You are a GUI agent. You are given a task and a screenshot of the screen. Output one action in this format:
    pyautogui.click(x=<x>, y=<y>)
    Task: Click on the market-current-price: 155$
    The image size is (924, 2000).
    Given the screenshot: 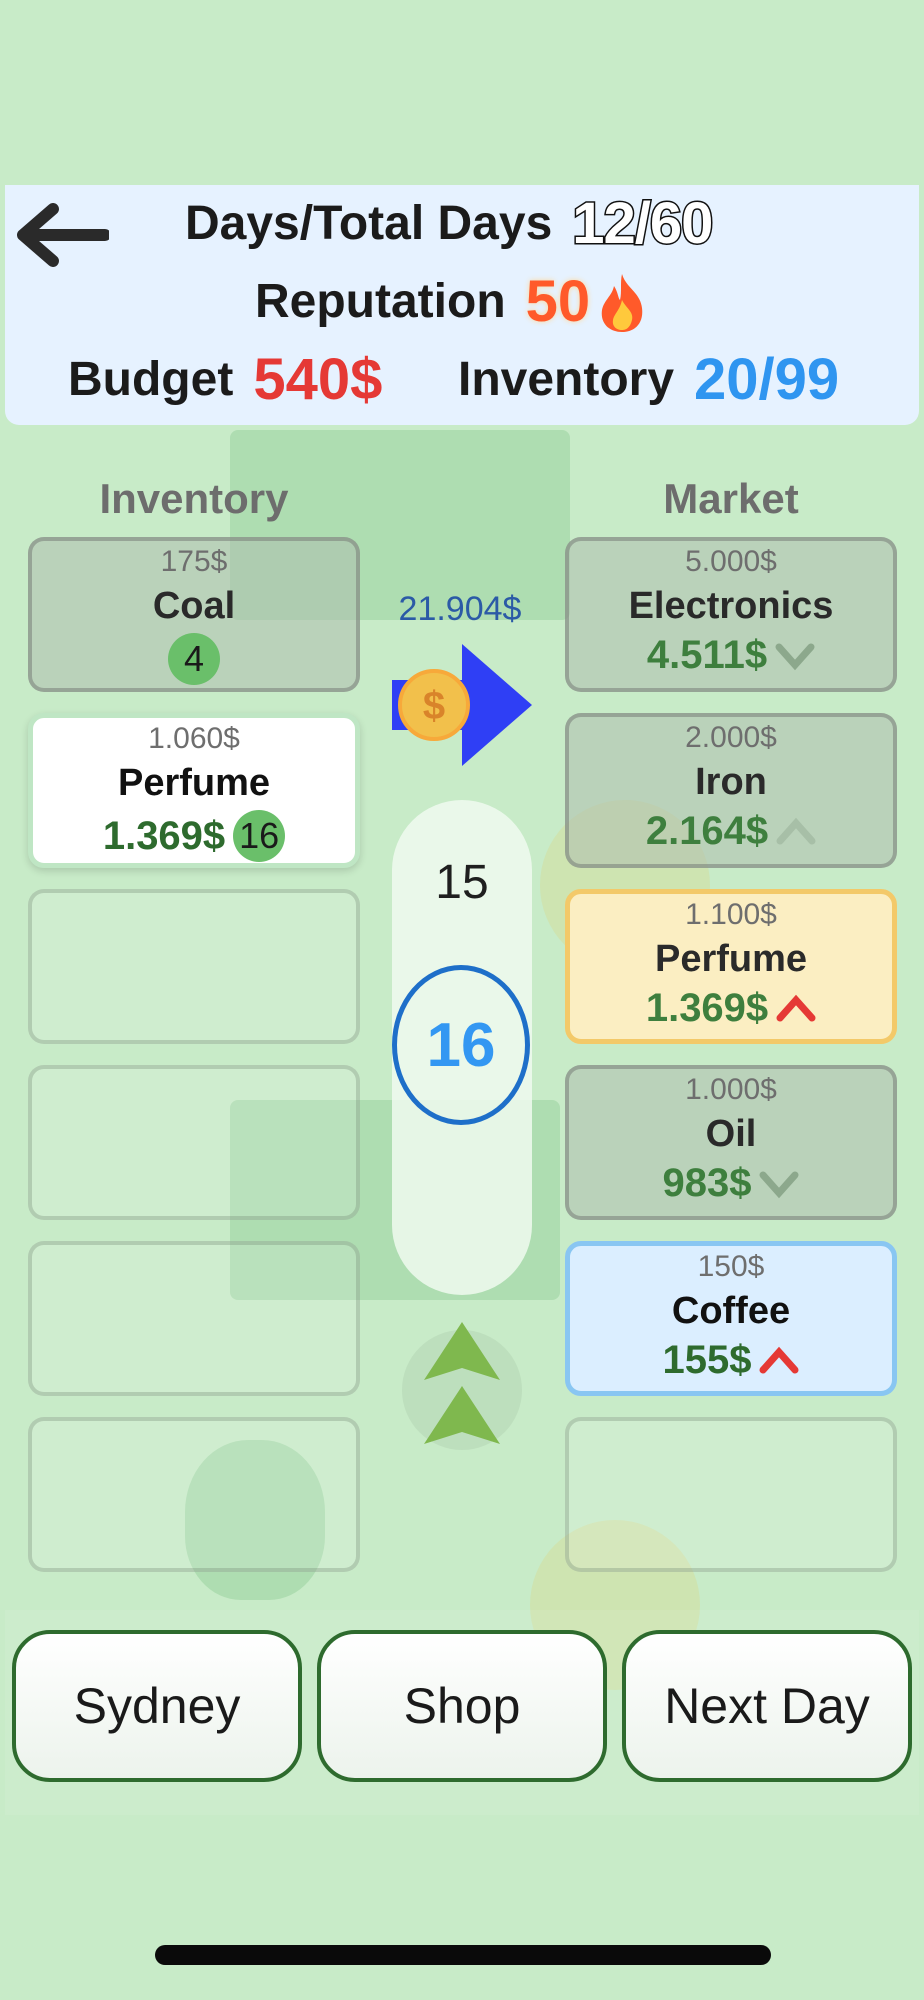 What is the action you would take?
    pyautogui.click(x=707, y=1360)
    